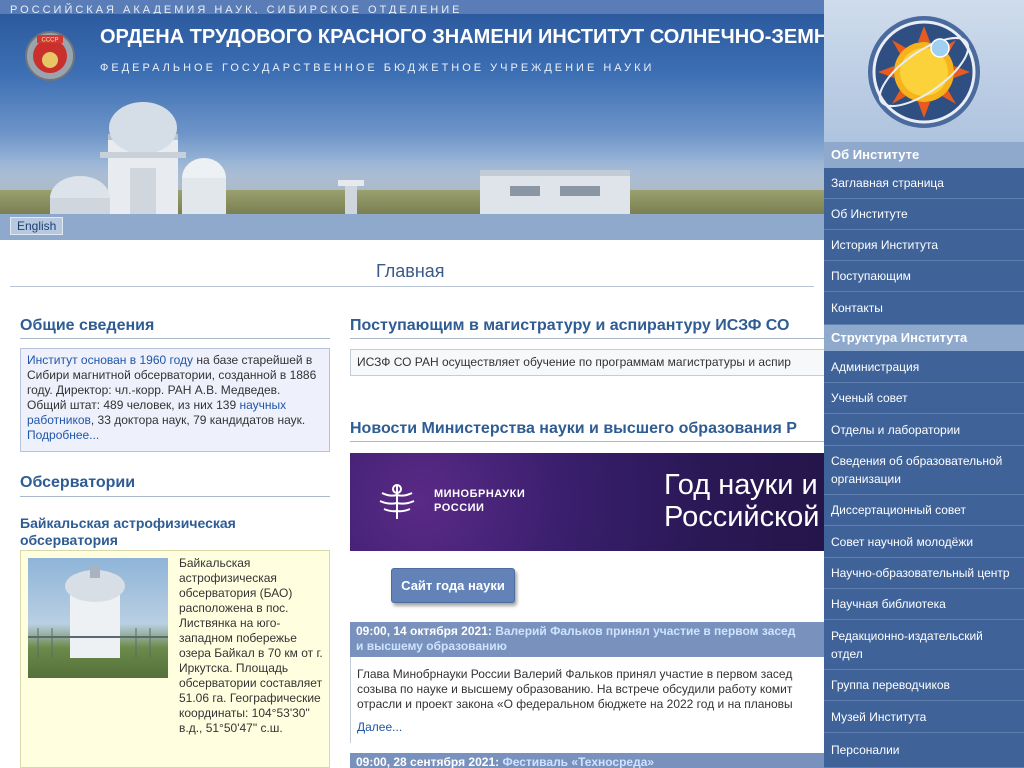 This screenshot has height=768, width=1024. I want to click on nav-group-about: Об Институте, so click(924, 155).